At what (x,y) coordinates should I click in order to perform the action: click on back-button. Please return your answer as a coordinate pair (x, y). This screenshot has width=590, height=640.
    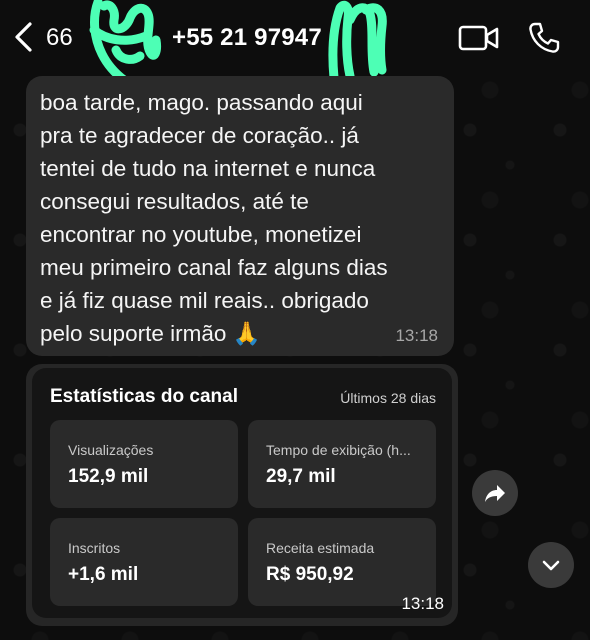
    Looking at the image, I should click on (25, 37).